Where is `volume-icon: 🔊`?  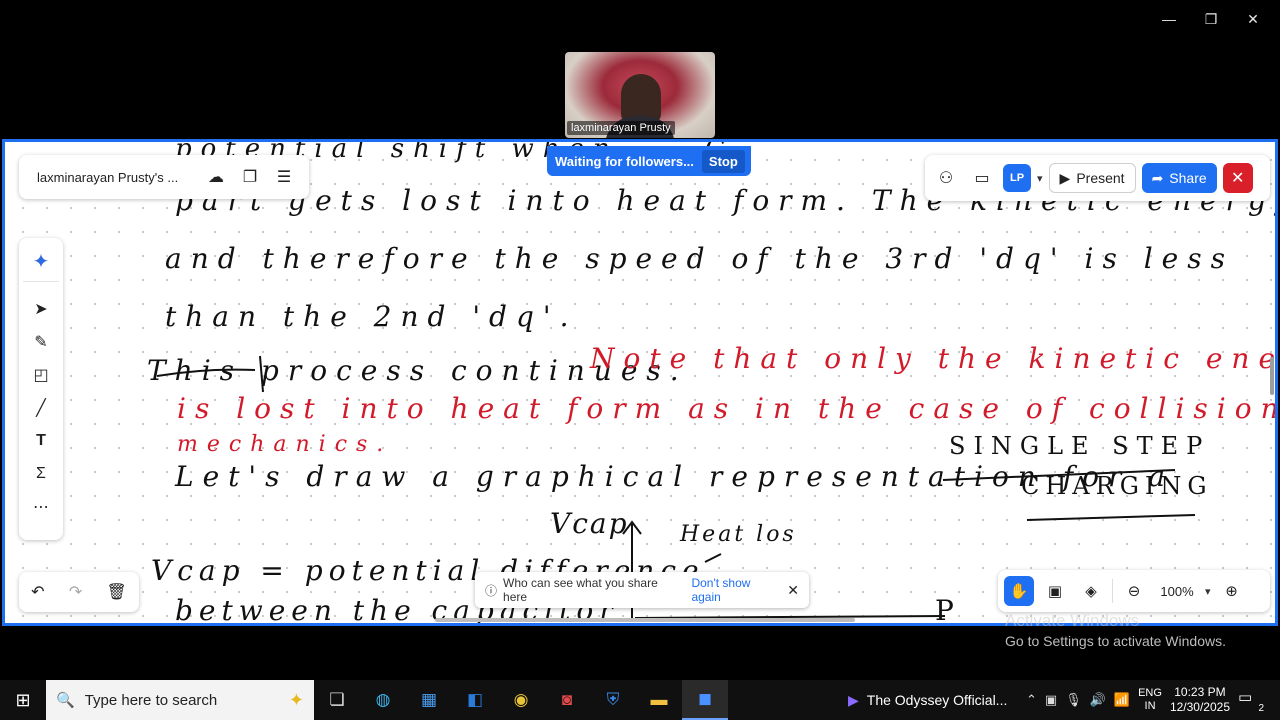
volume-icon: 🔊 is located at coordinates (1098, 700).